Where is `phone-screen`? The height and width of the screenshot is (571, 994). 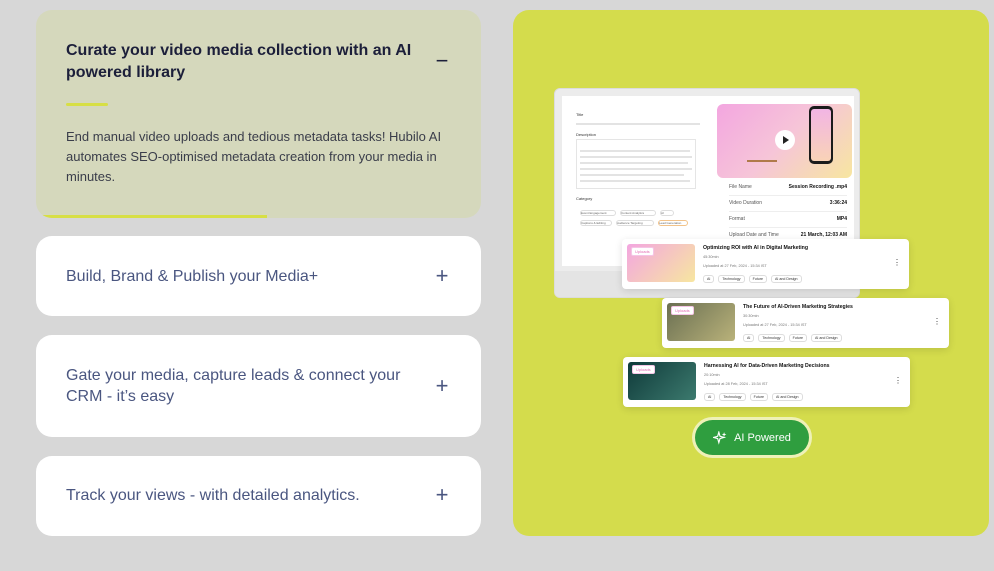
phone-screen is located at coordinates (821, 135).